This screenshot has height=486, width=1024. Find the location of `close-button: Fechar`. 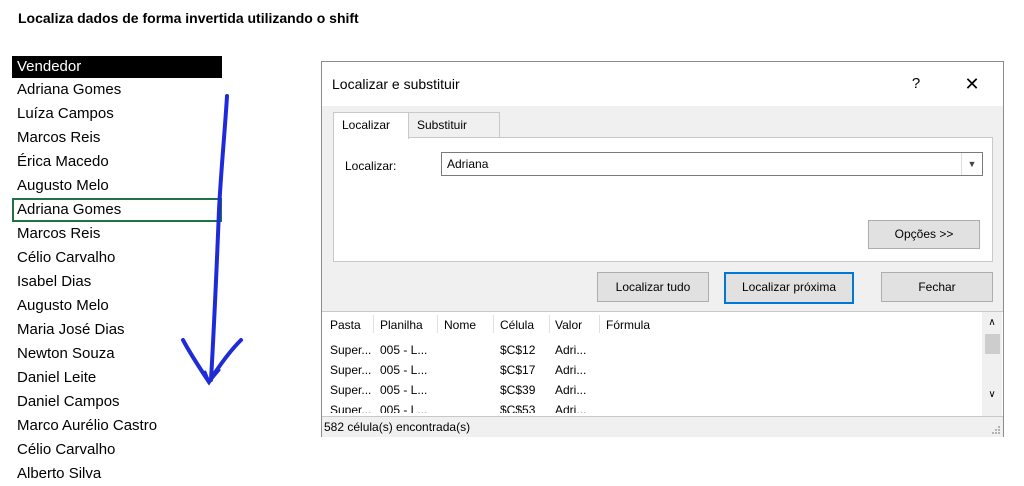

close-button: Fechar is located at coordinates (937, 287).